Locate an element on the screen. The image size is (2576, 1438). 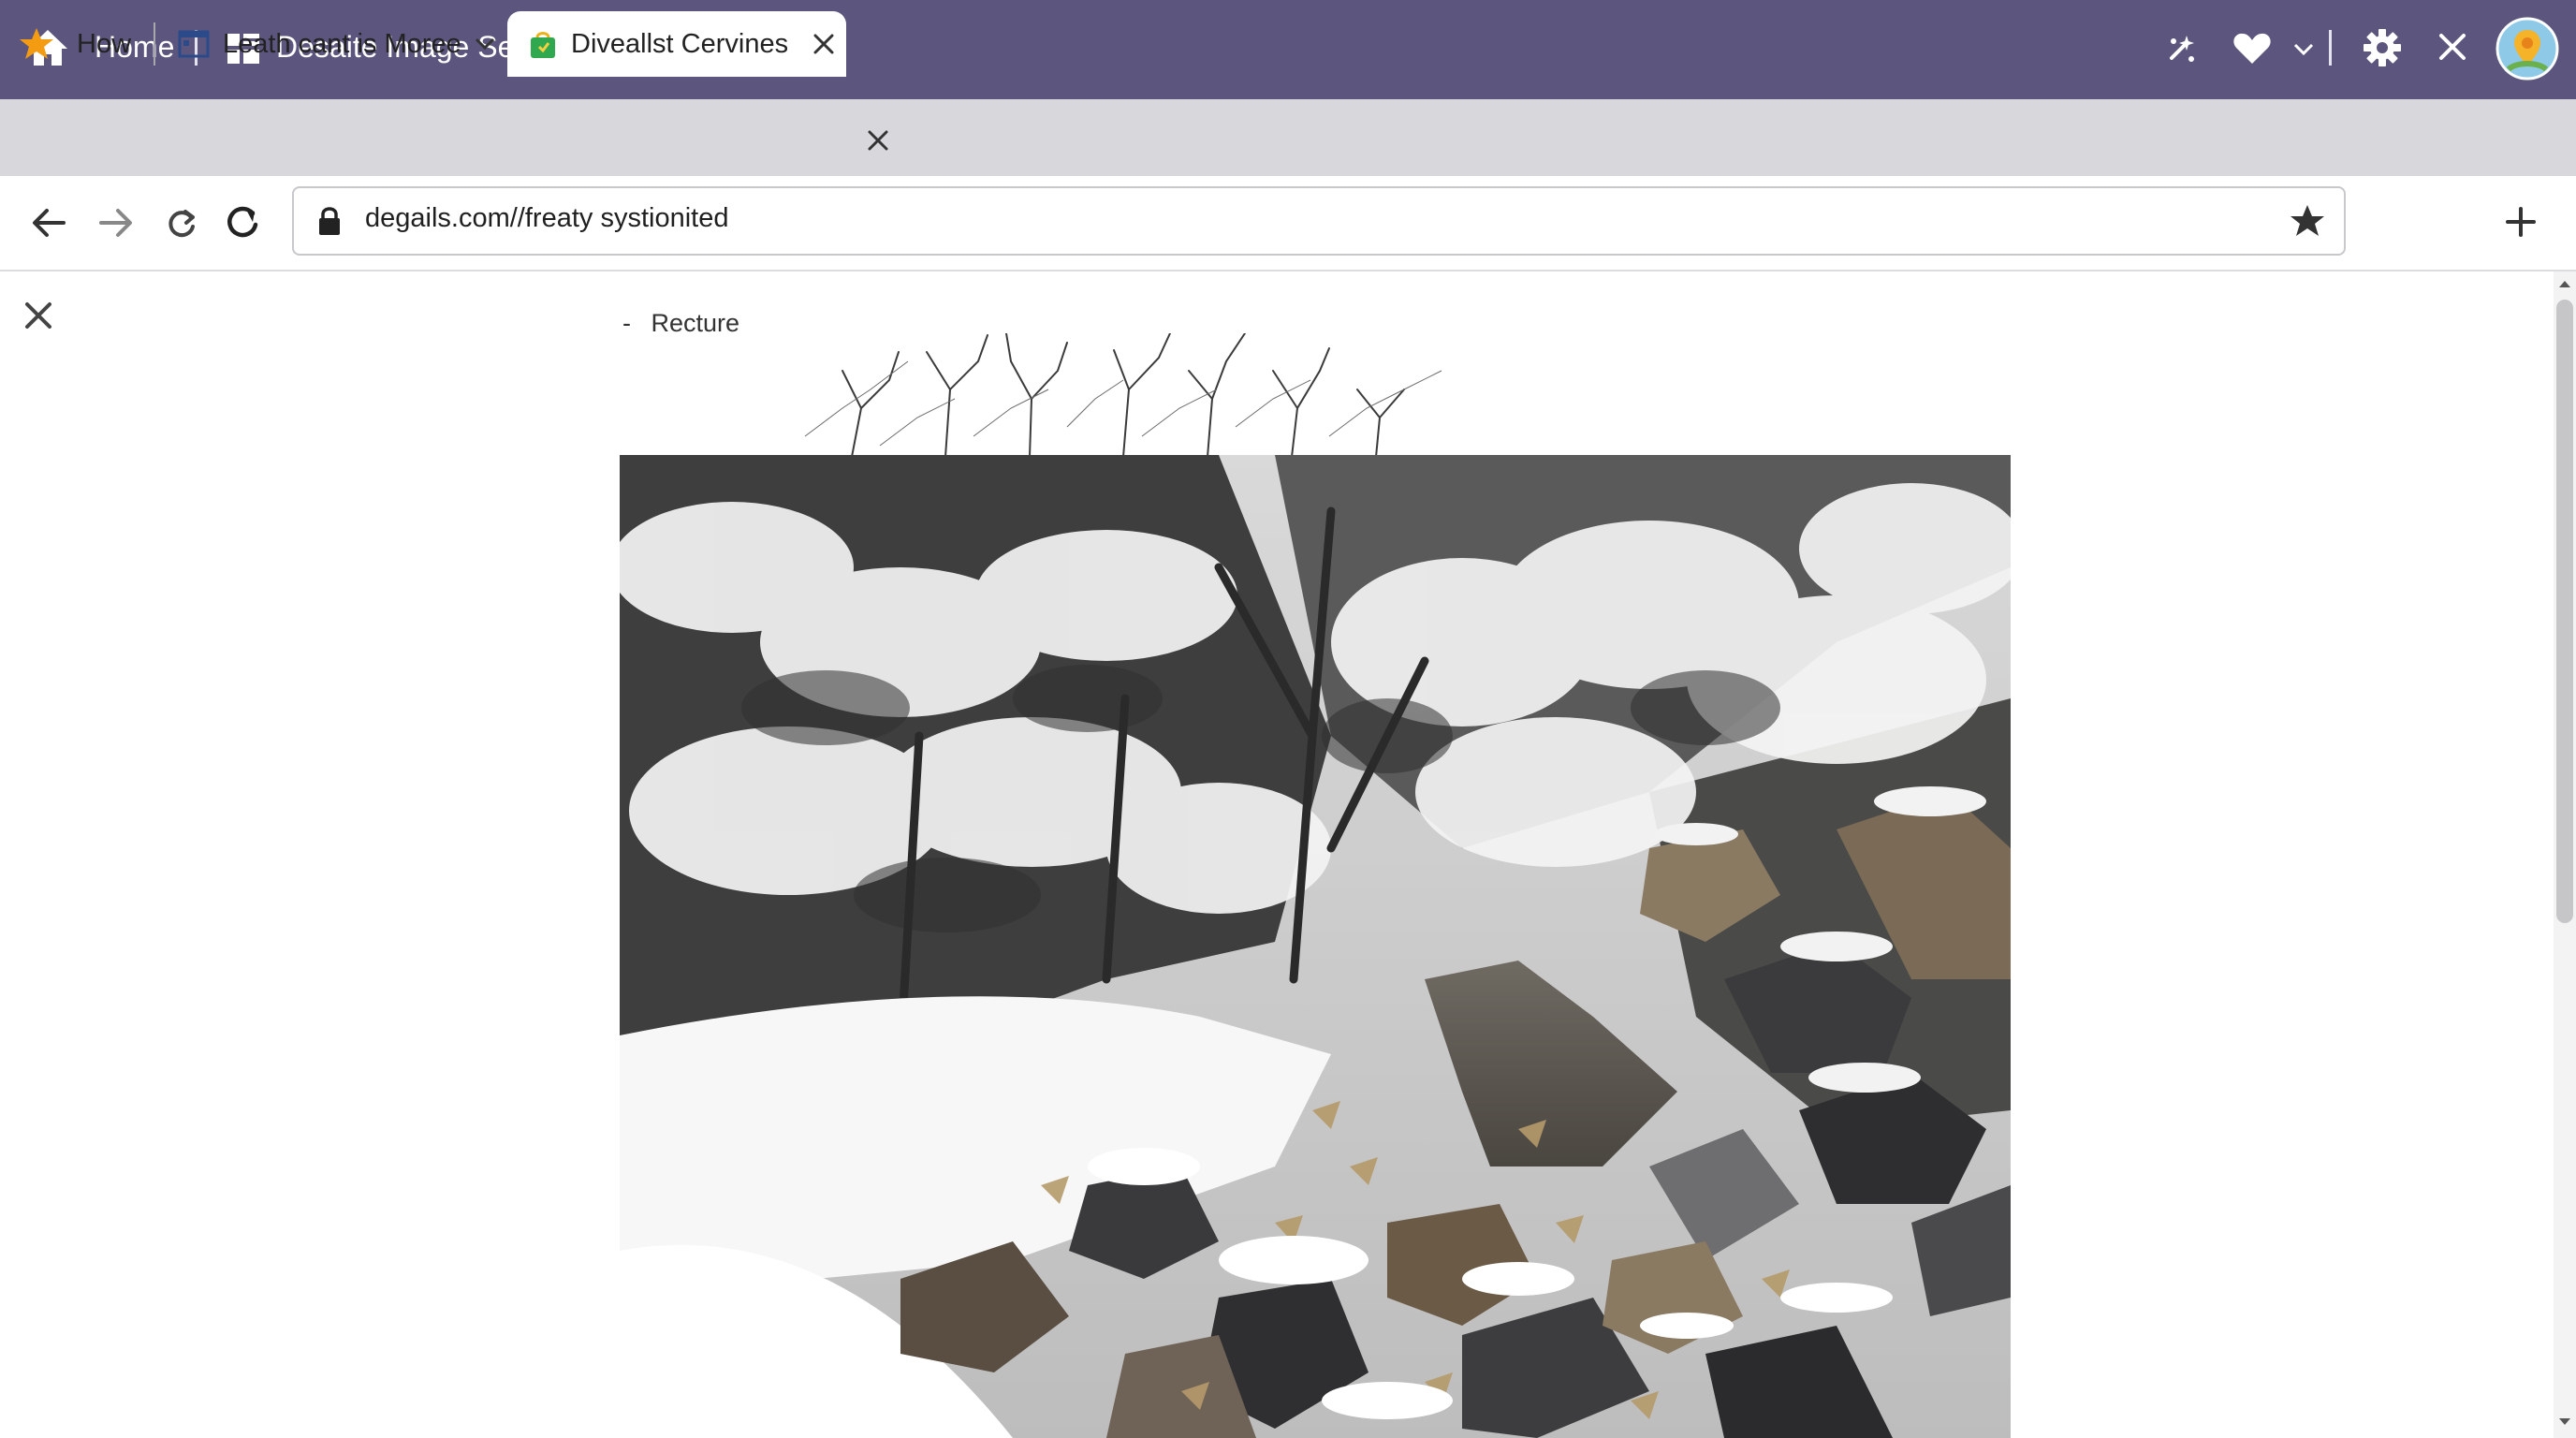
tab-strip is located at coordinates (1288, 137).